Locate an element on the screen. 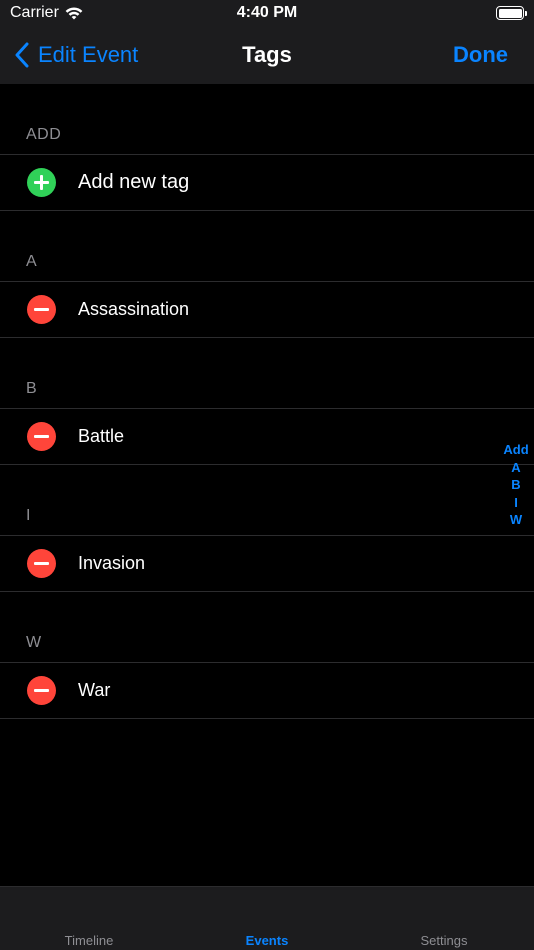 The width and height of the screenshot is (534, 950). status-bar: Carrier 4:40 PM is located at coordinates (267, 15).